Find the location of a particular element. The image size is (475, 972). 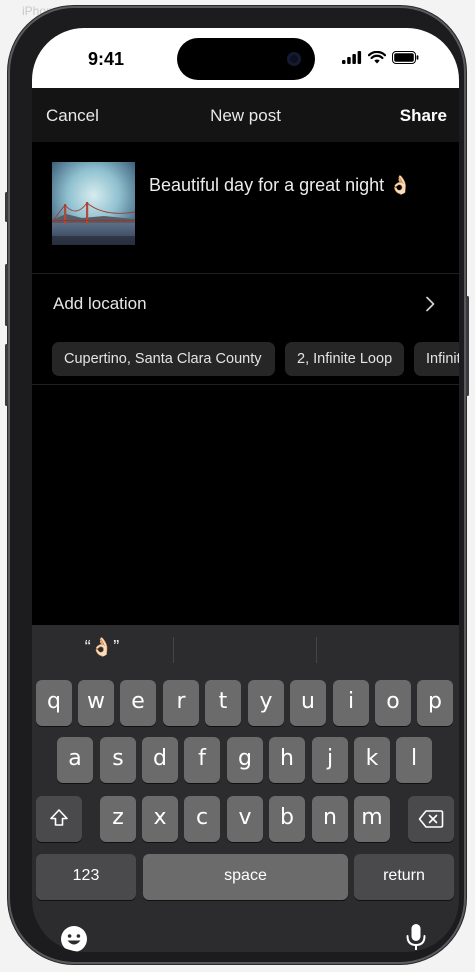

key-k: k is located at coordinates (372, 760).